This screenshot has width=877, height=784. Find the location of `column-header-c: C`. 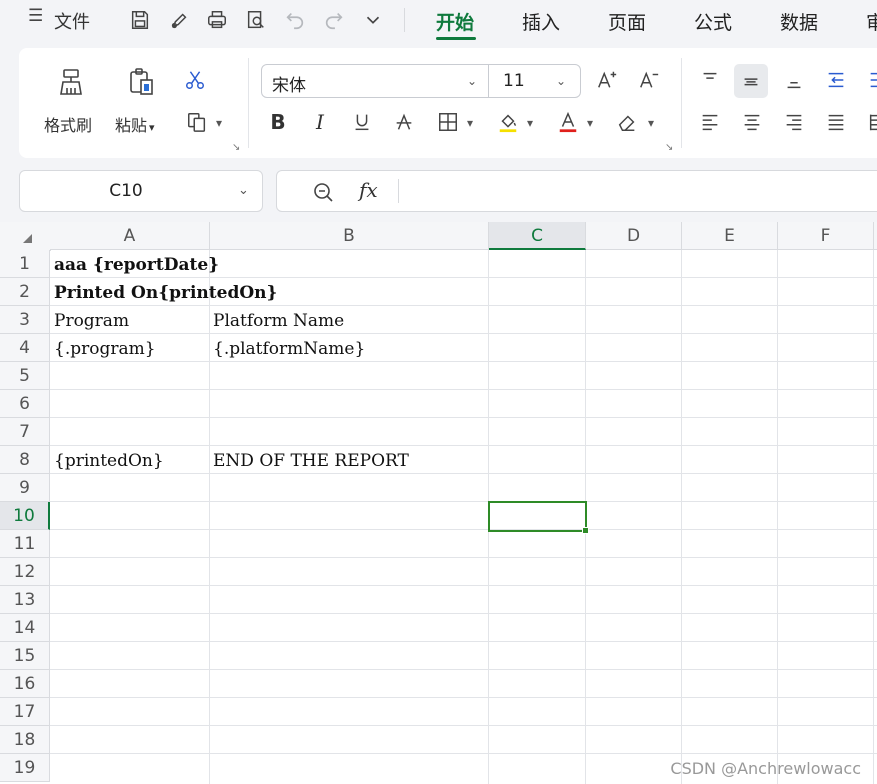

column-header-c: C is located at coordinates (537, 236).